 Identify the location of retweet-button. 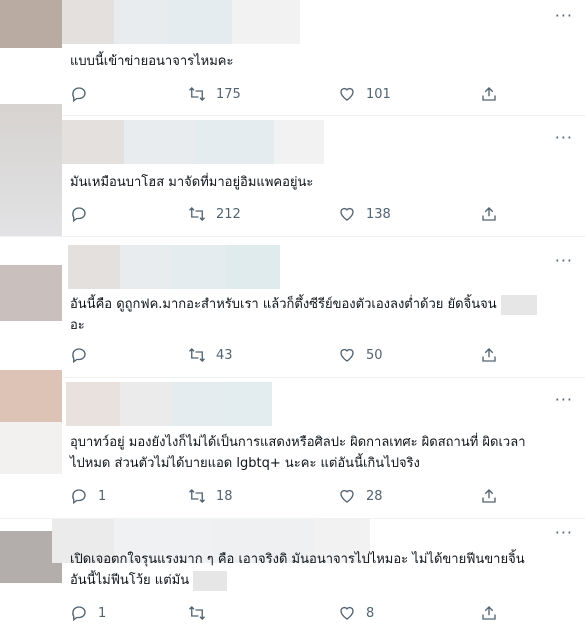
(263, 613).